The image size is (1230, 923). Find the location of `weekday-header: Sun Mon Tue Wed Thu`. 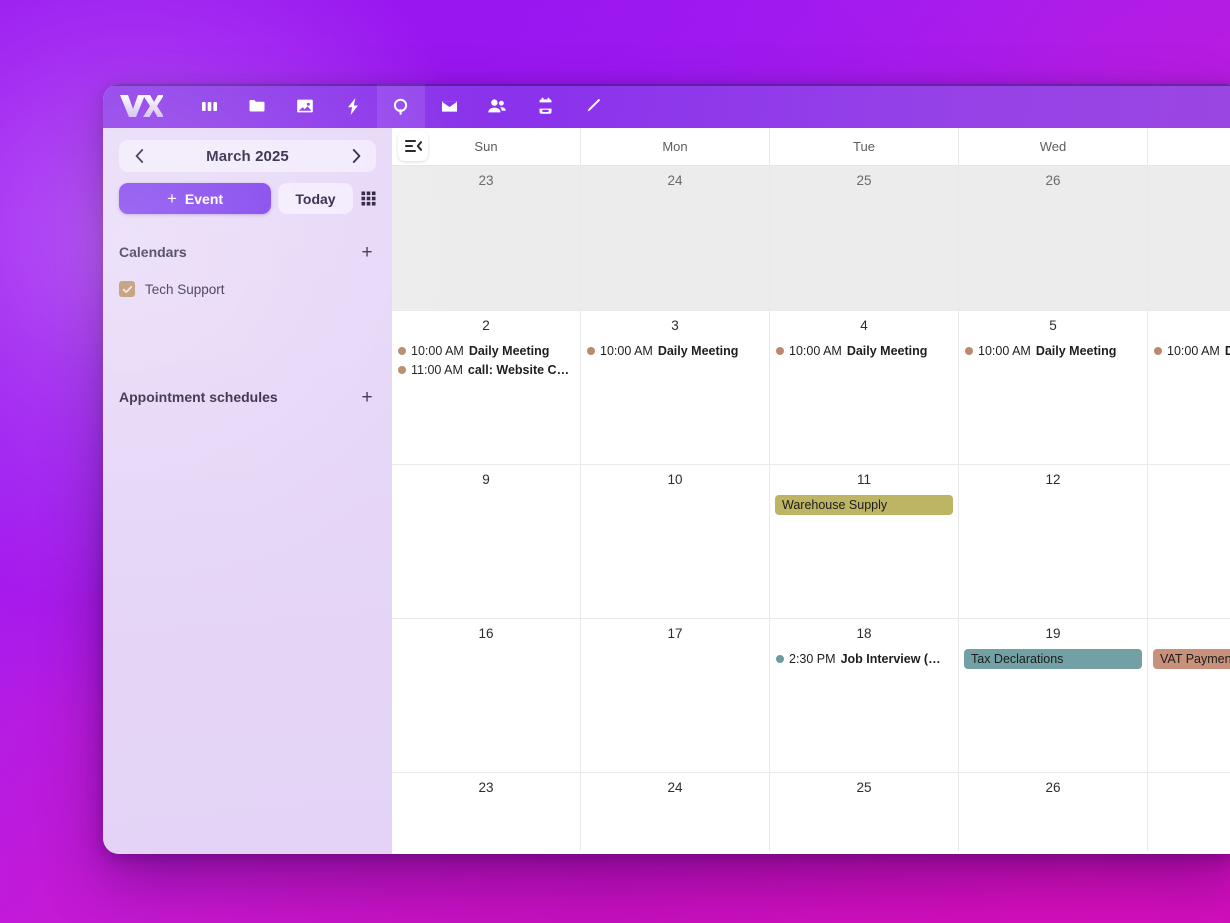

weekday-header: Sun Mon Tue Wed Thu is located at coordinates (811, 147).